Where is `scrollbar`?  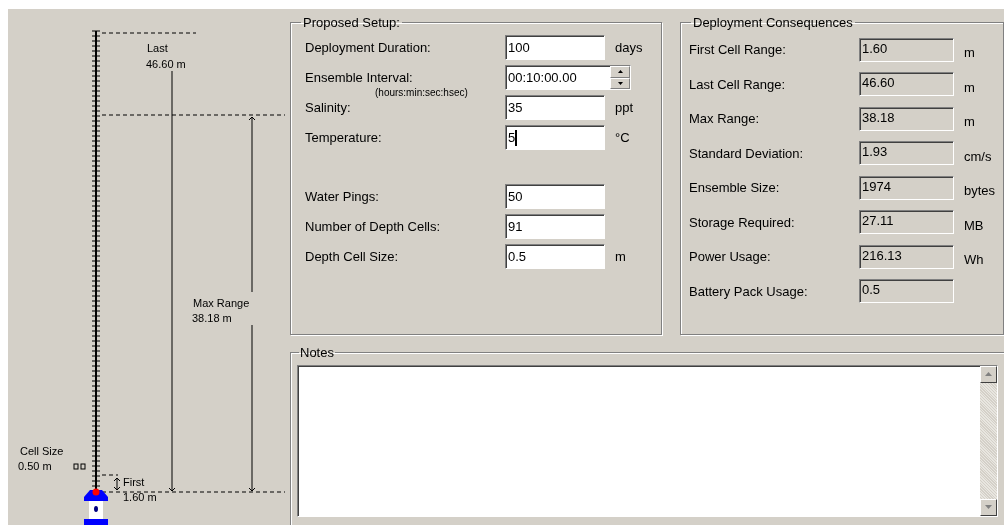
scrollbar is located at coordinates (988, 440).